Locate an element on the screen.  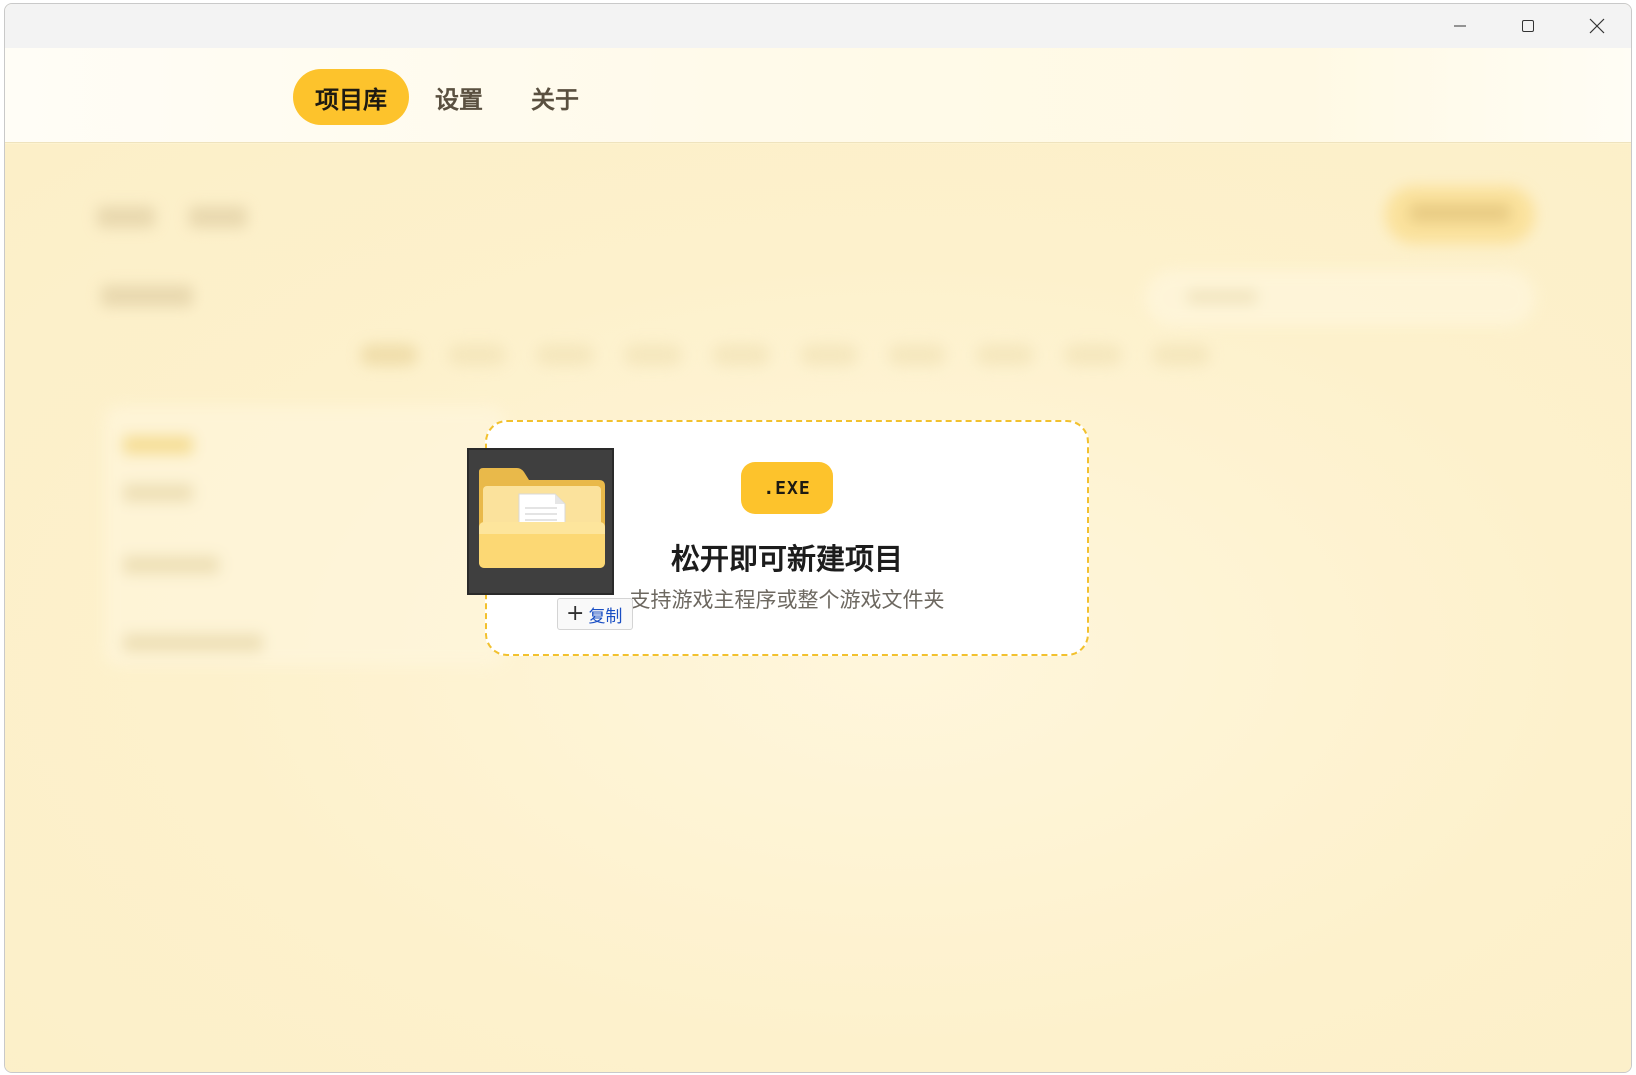
exe-badge: .EXE is located at coordinates (787, 488).